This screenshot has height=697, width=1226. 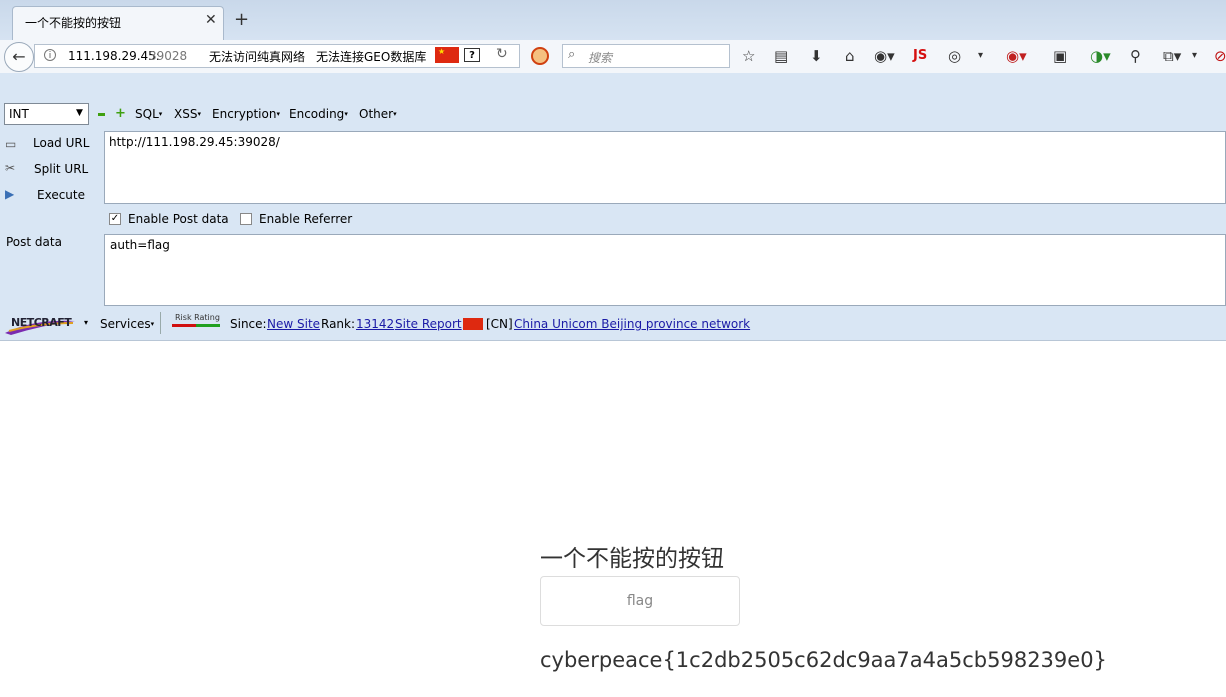 What do you see at coordinates (187, 114) in the screenshot?
I see `menu-xss: XSS▾` at bounding box center [187, 114].